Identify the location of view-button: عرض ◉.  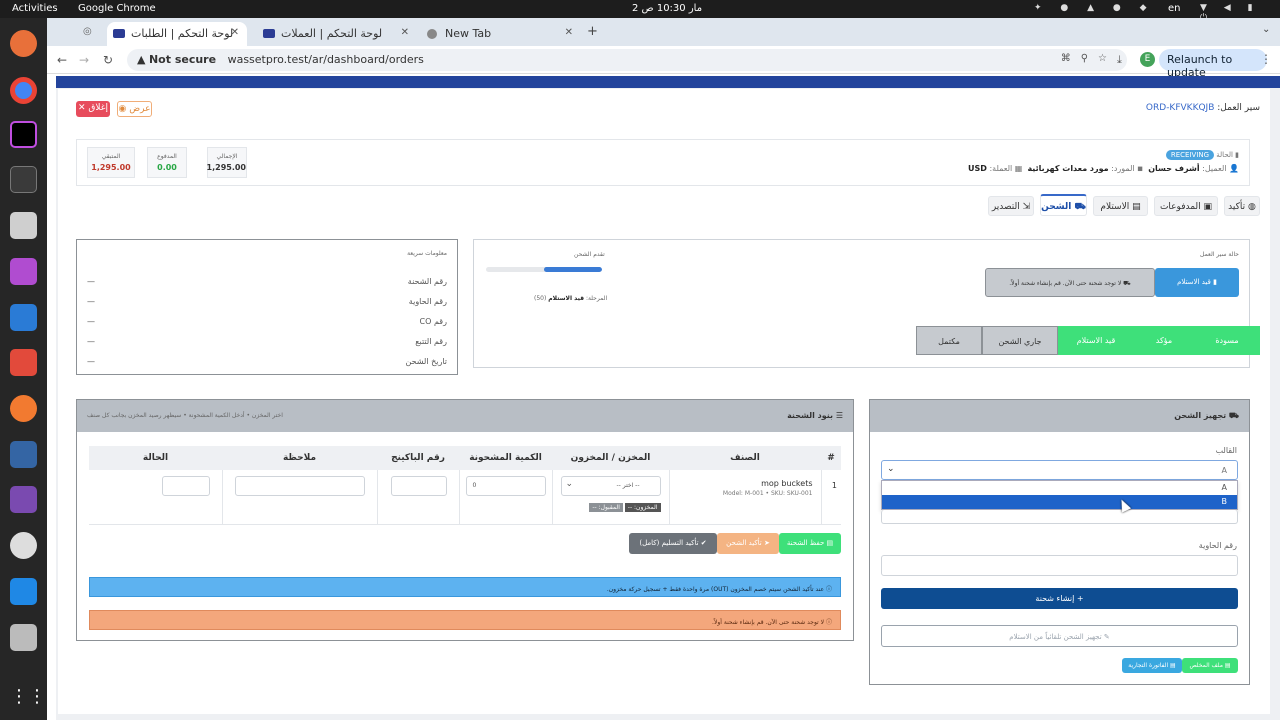
(134, 109).